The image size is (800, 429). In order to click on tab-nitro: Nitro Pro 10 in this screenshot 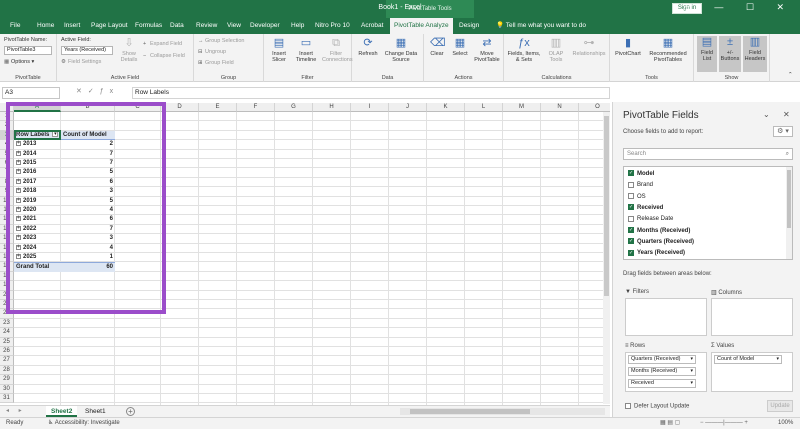, I will do `click(332, 26)`.